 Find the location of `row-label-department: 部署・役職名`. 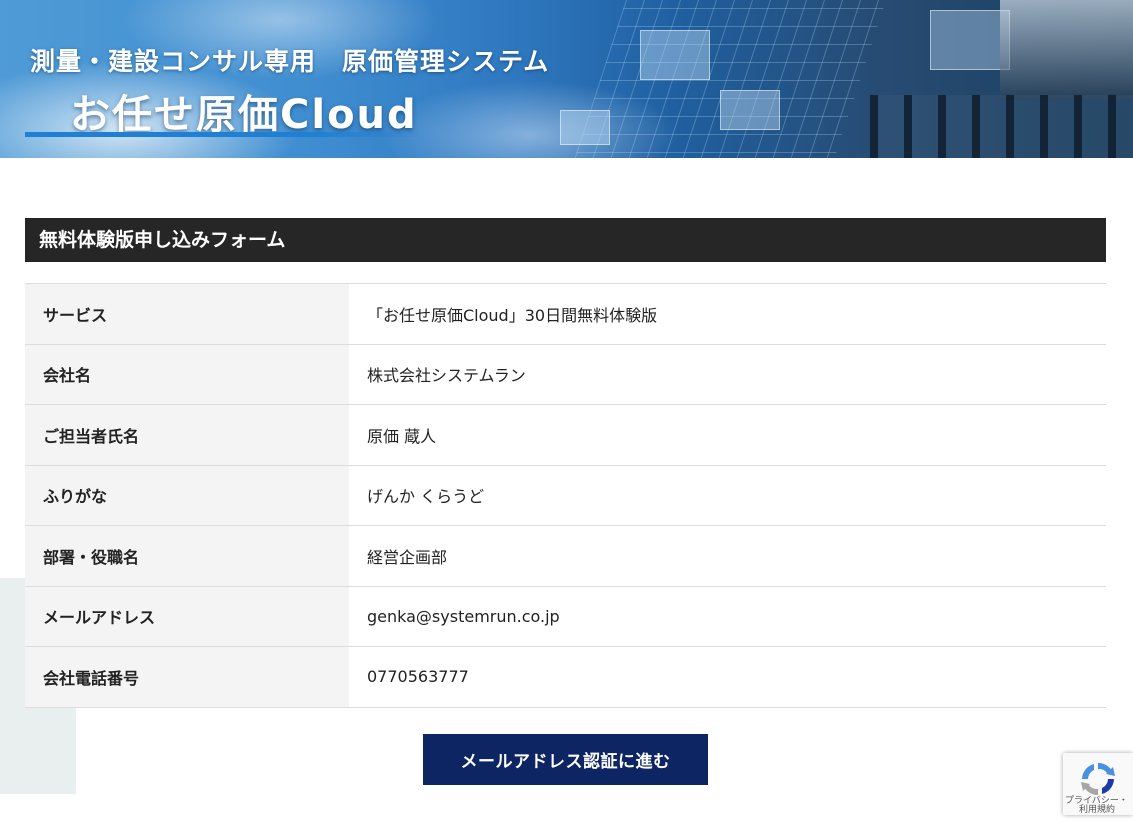

row-label-department: 部署・役職名 is located at coordinates (187, 555).